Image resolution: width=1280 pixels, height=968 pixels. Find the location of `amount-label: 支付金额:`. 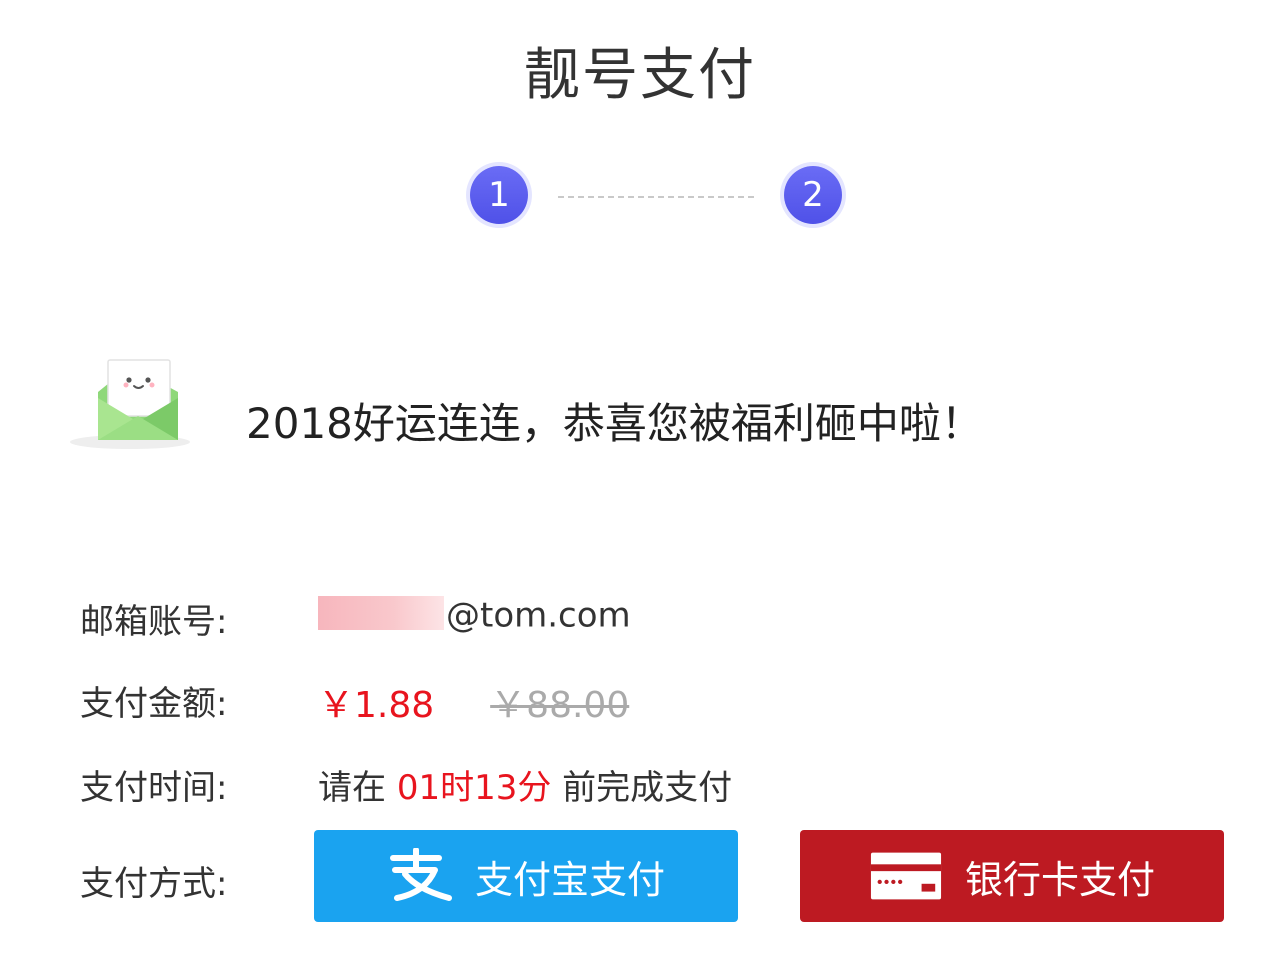

amount-label: 支付金额: is located at coordinates (154, 704).